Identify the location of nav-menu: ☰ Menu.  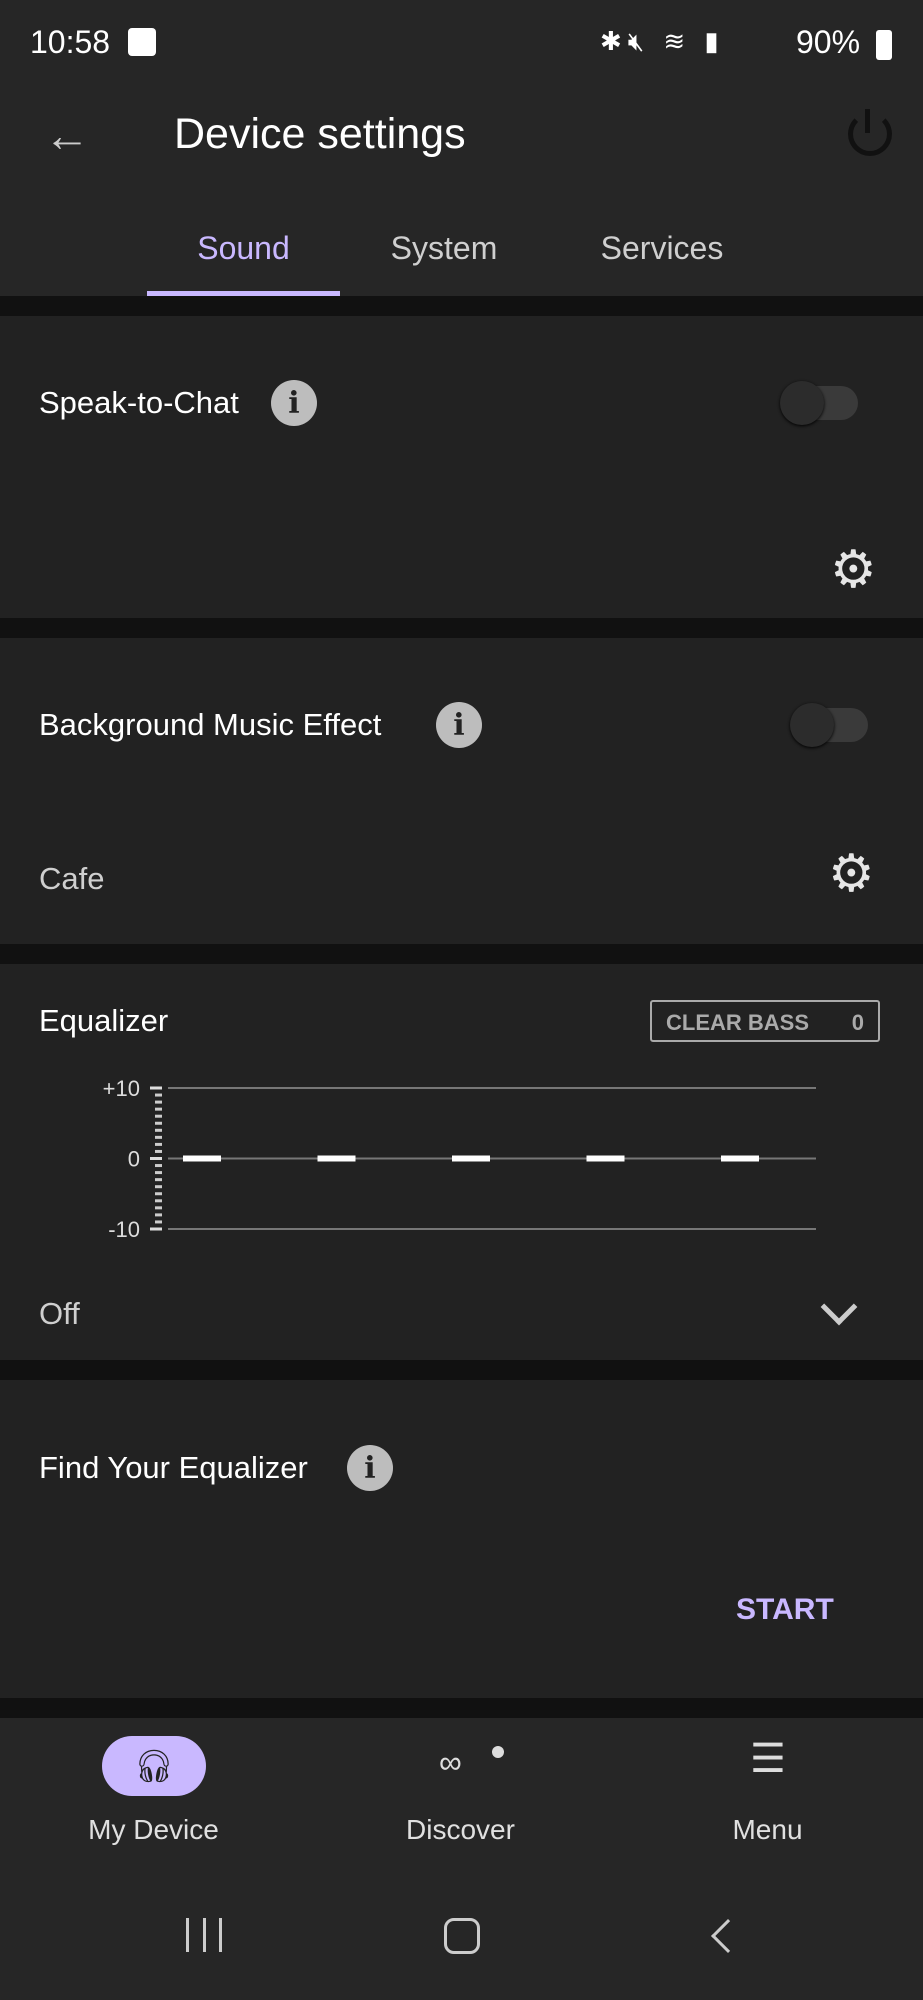
(767, 1803).